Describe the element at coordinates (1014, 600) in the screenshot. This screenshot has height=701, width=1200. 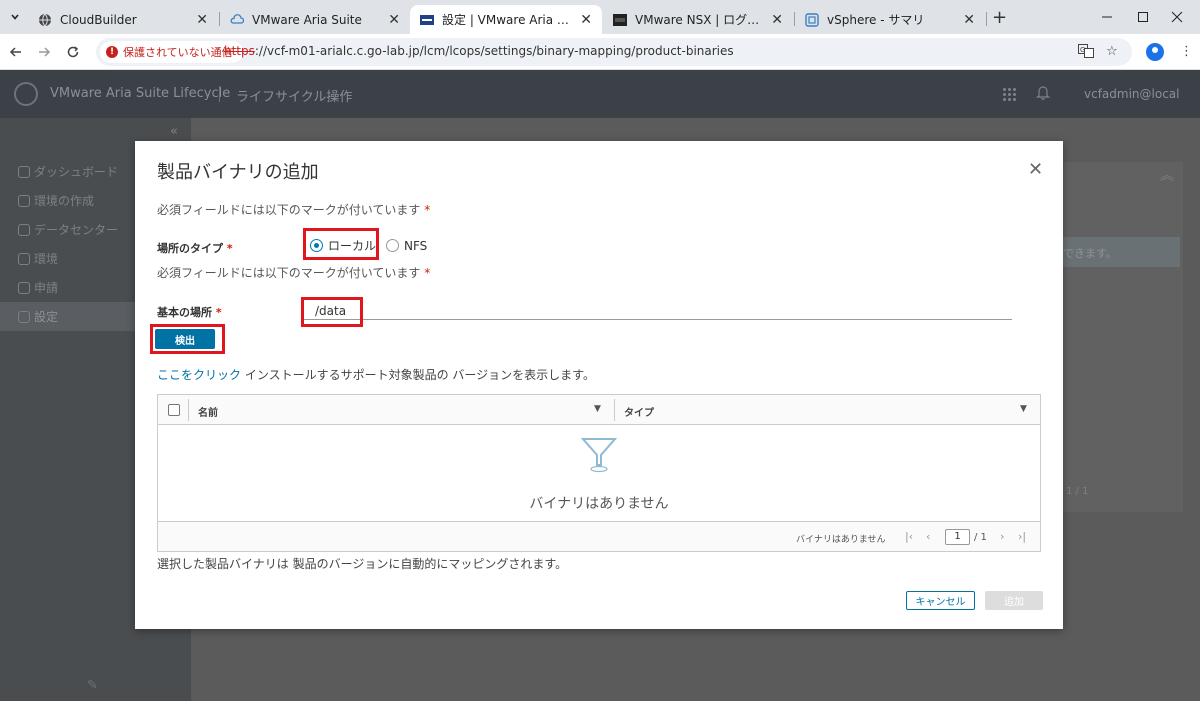
I see `add-button: 追加` at that location.